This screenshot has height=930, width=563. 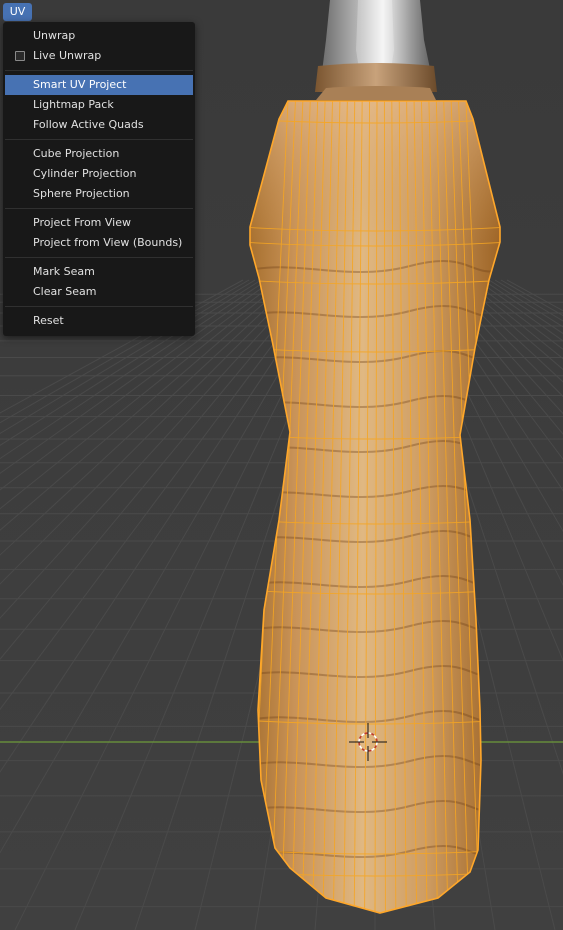 What do you see at coordinates (80, 84) in the screenshot?
I see `menu-item-label: Smart UV Project` at bounding box center [80, 84].